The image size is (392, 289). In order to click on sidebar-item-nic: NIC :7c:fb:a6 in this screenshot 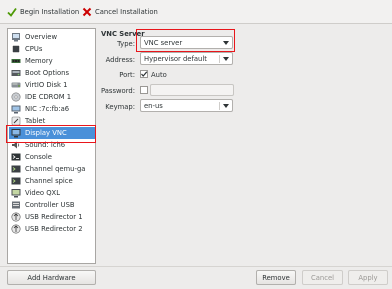, I will do `click(52, 109)`.